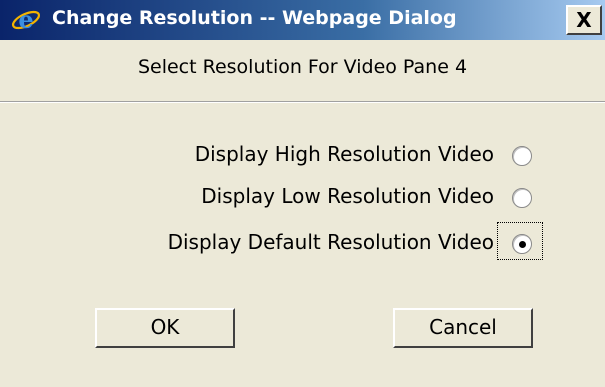  Describe the element at coordinates (165, 328) in the screenshot. I see `ok-button: OK` at that location.